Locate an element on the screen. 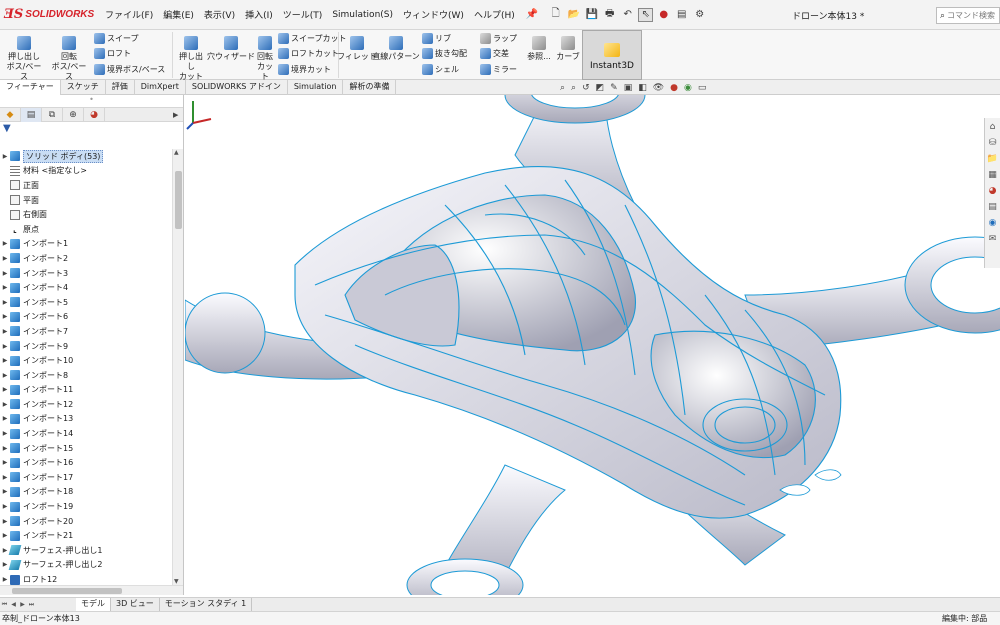  tree-import-5: ▶ インポート5 is located at coordinates (86, 302).